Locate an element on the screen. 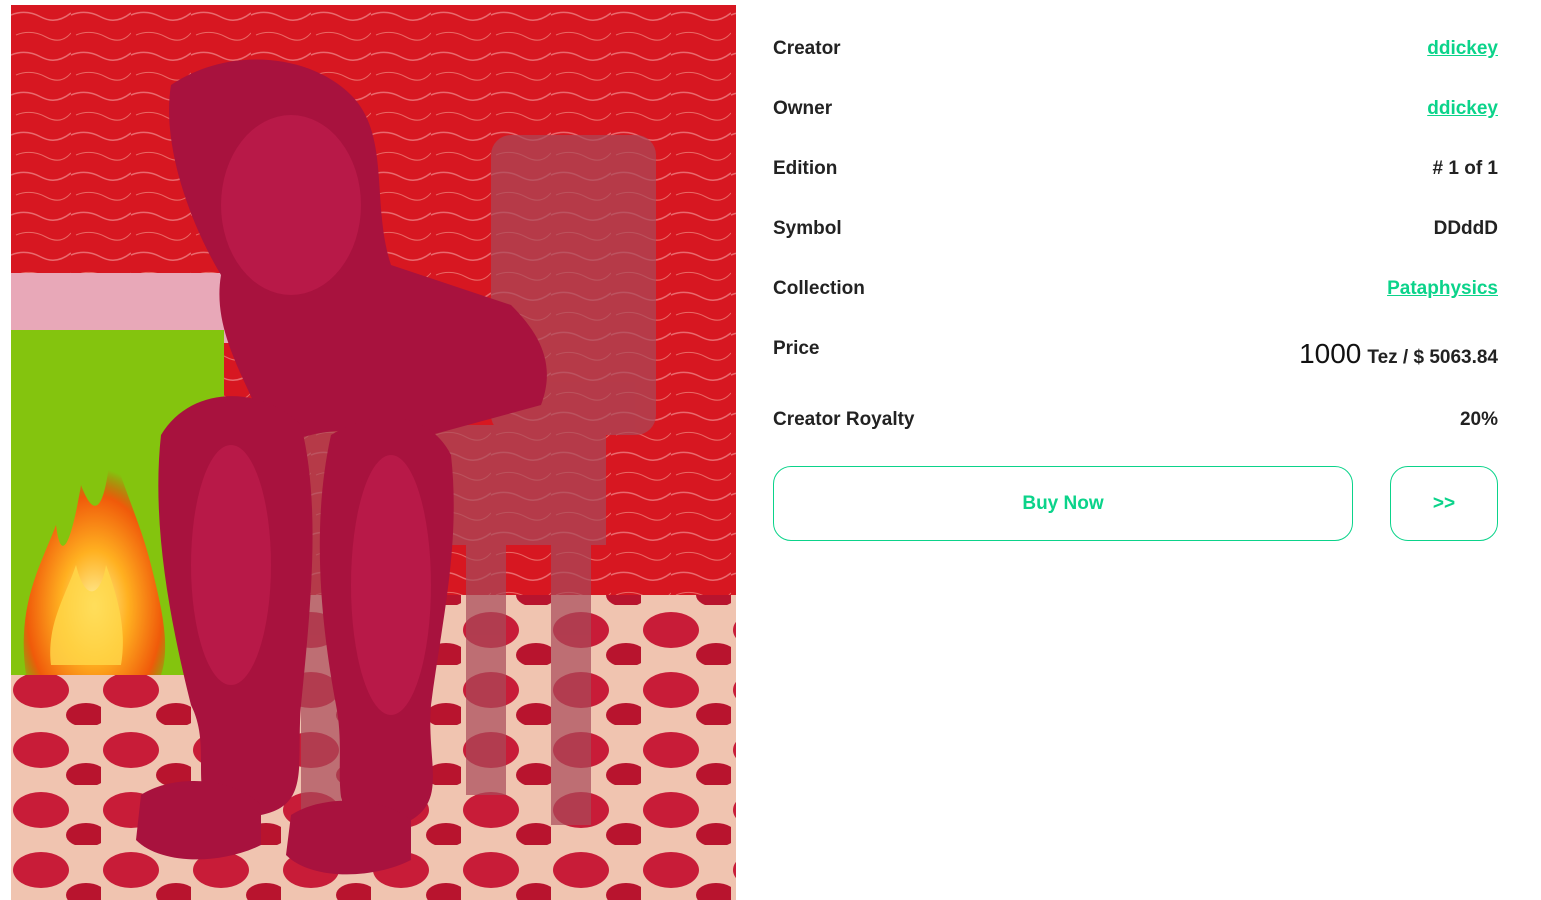  price-row: Price 1000 Tez / $ 5063.84 is located at coordinates (1135, 354).